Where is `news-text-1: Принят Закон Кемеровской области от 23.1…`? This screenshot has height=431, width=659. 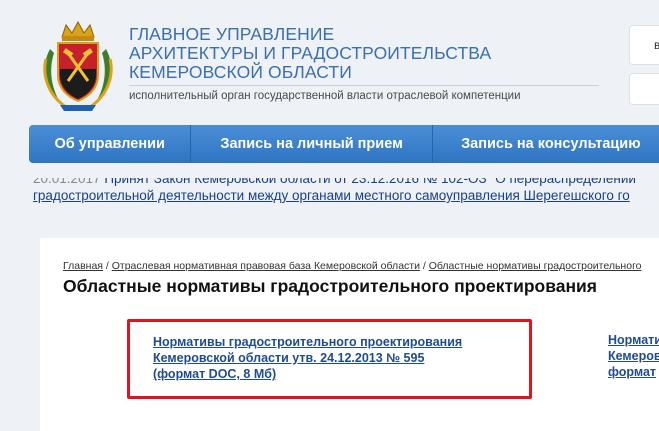 news-text-1: Принят Закон Кемеровской области от 23.1… is located at coordinates (370, 182).